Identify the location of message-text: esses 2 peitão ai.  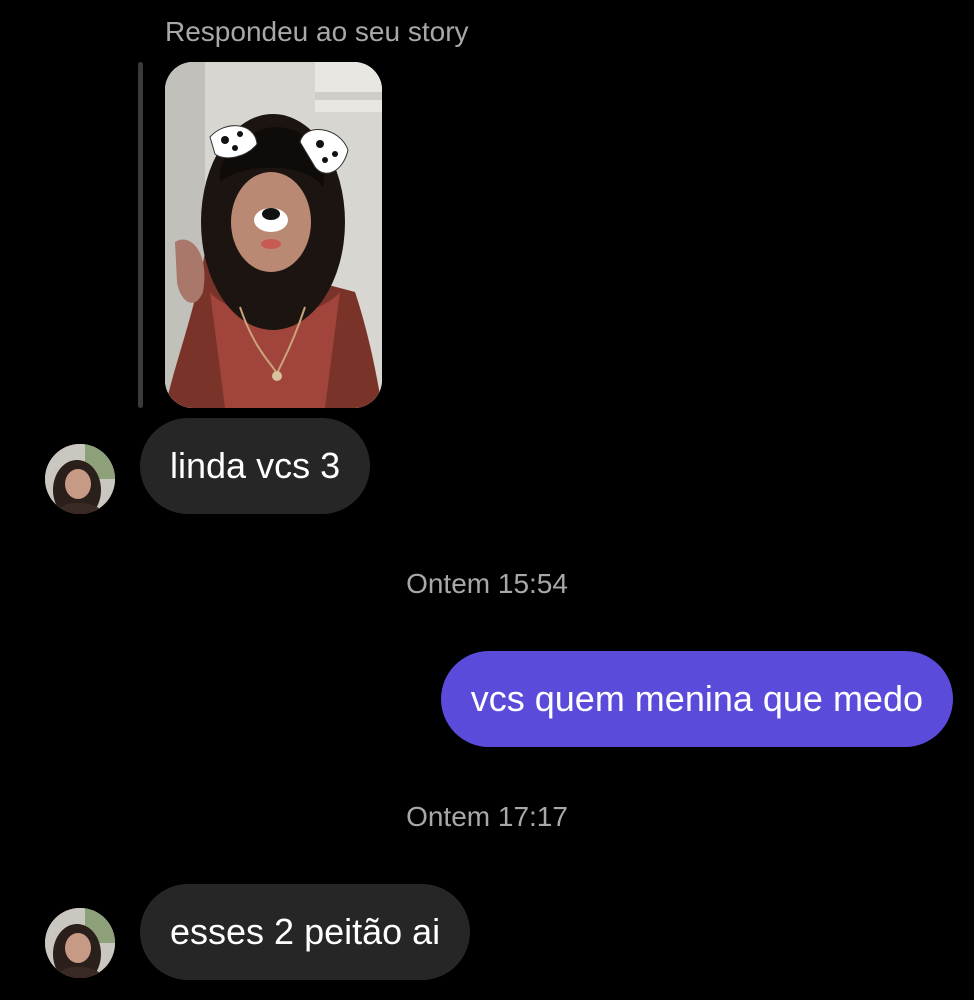
(305, 931).